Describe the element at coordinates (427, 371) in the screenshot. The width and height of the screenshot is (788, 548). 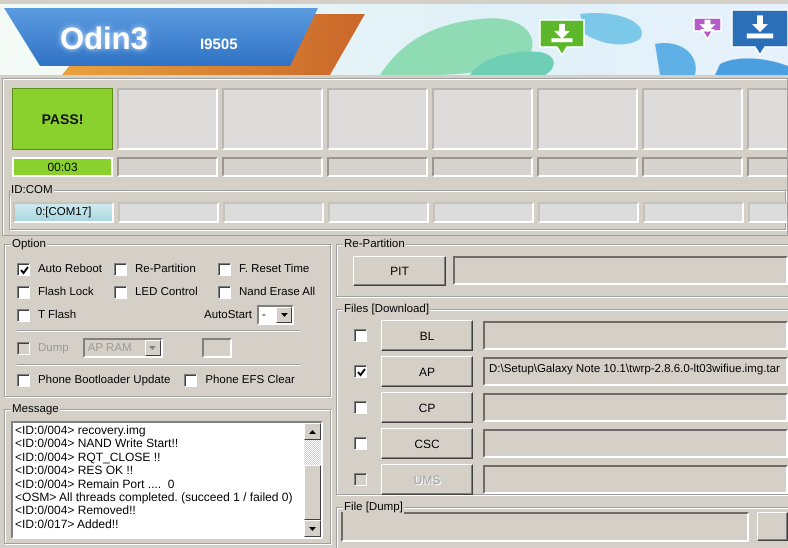
I see `file-button: AP` at that location.